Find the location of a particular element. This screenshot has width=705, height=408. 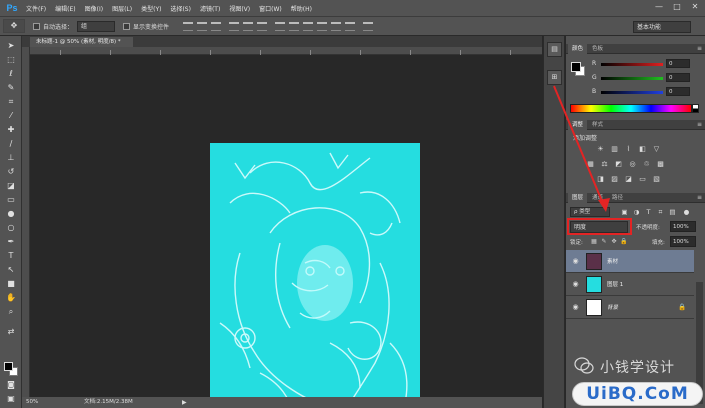

curves-icon: ⌇ is located at coordinates (628, 149).